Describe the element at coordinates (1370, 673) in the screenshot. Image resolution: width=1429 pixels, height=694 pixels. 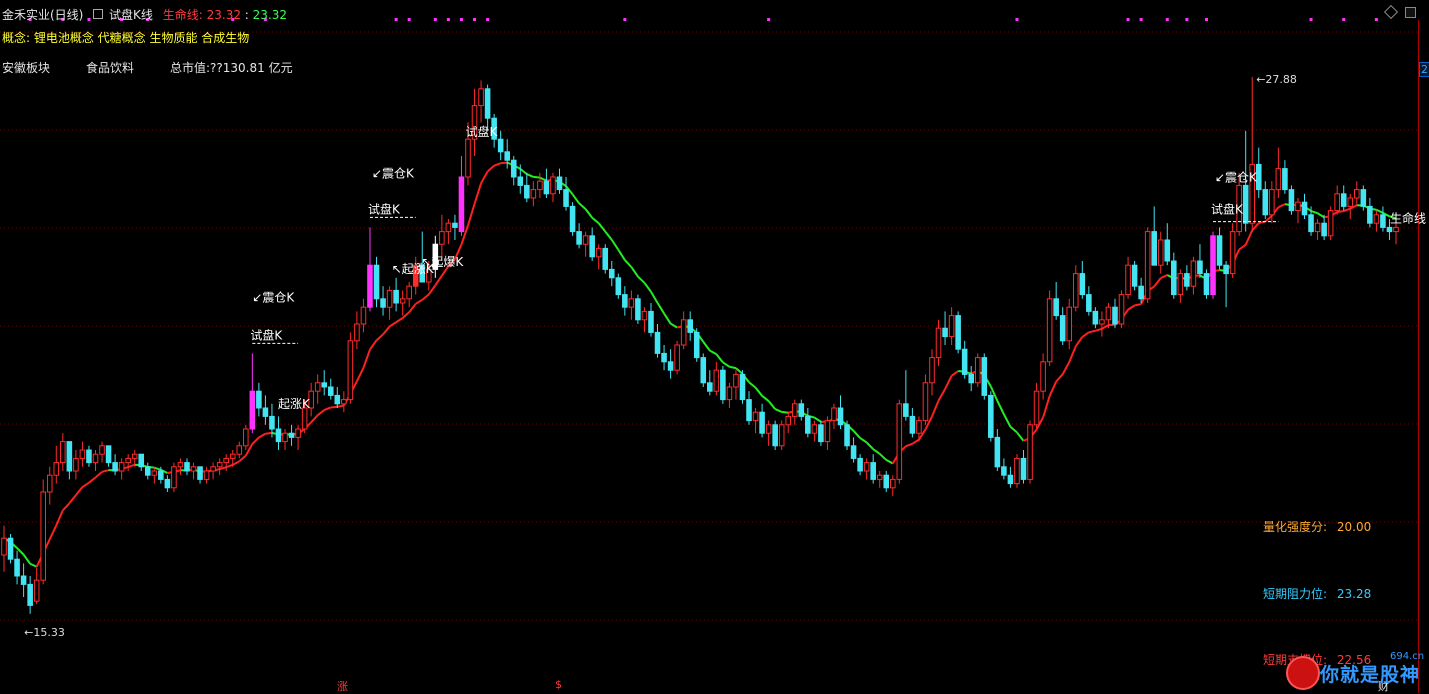
I see `logo-text: 你就是股神` at that location.